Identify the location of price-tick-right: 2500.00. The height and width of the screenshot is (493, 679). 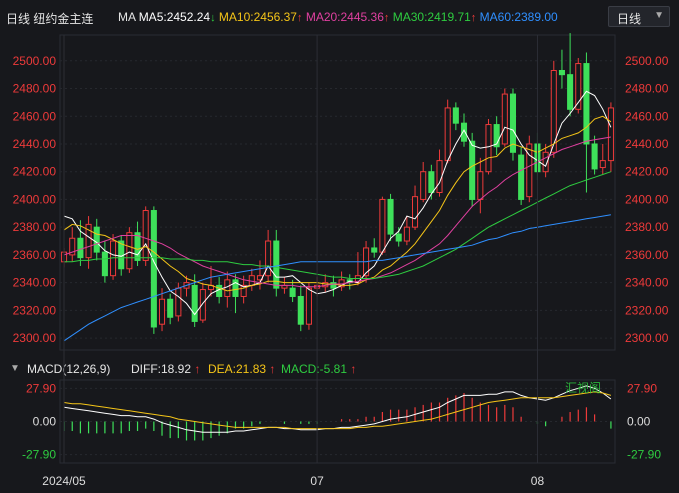
(647, 61).